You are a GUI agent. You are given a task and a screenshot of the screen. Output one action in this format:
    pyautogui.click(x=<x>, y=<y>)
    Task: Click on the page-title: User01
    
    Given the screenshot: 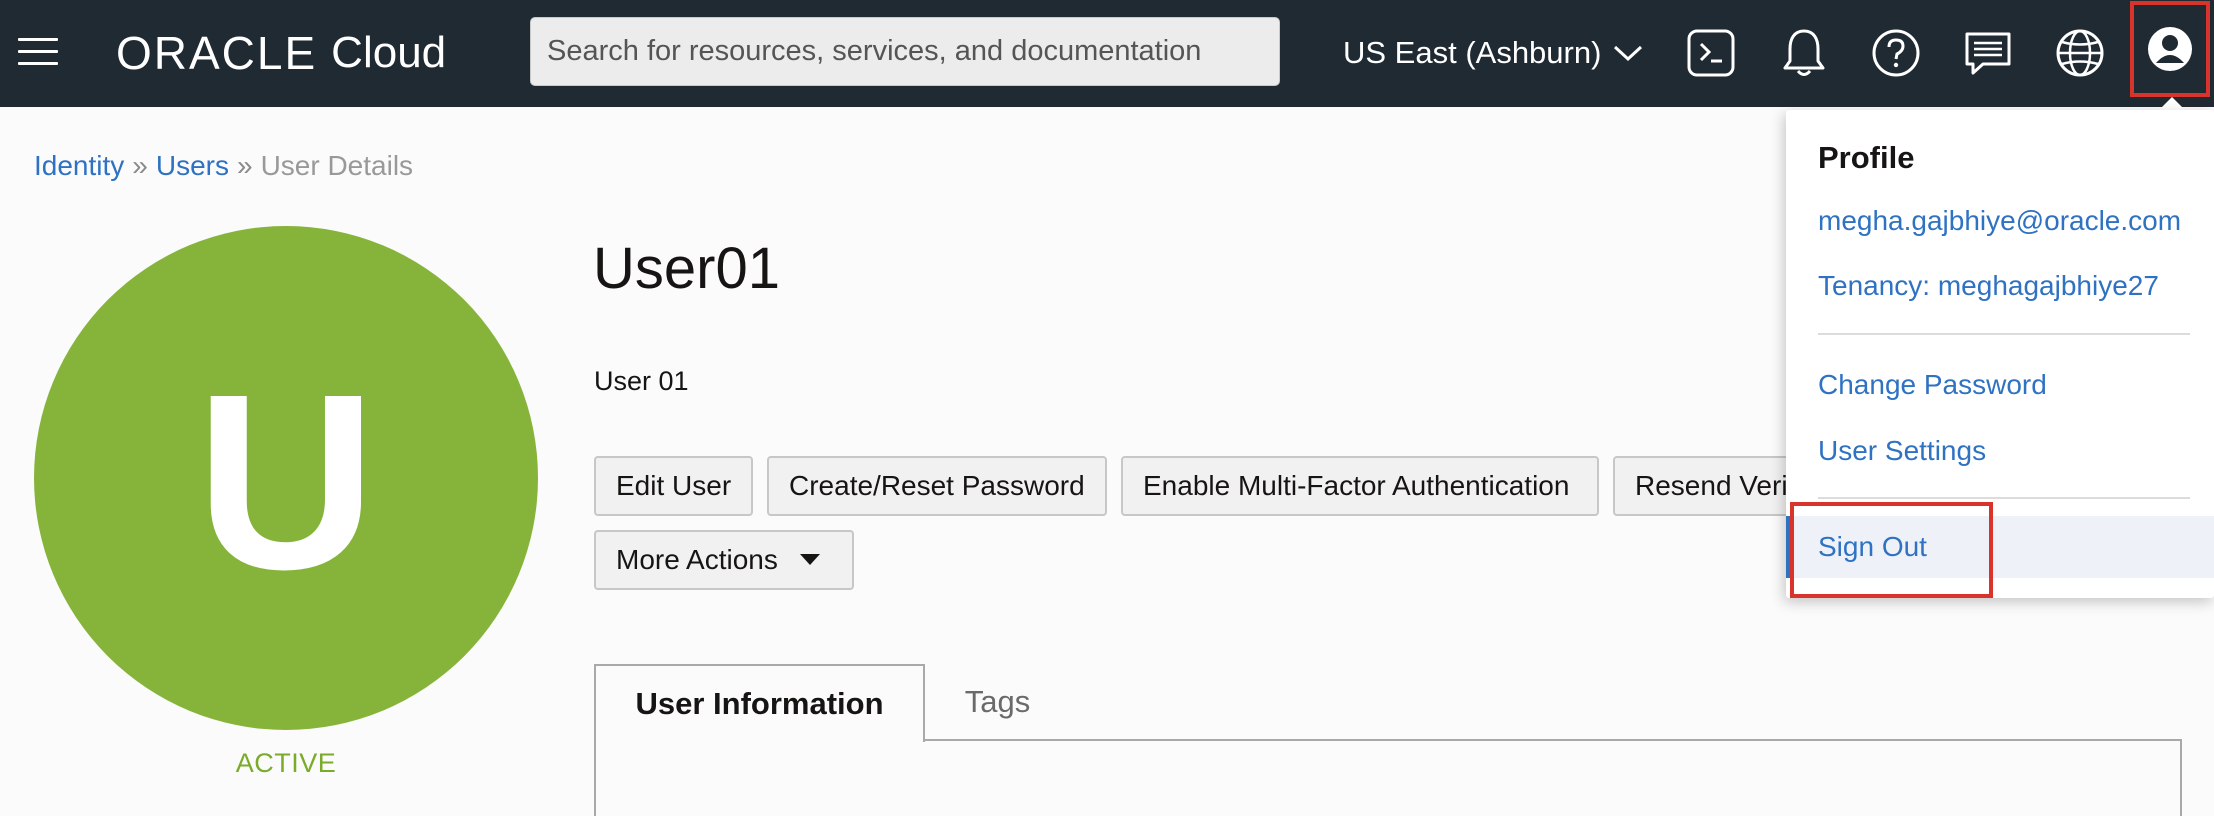 What is the action you would take?
    pyautogui.click(x=686, y=268)
    